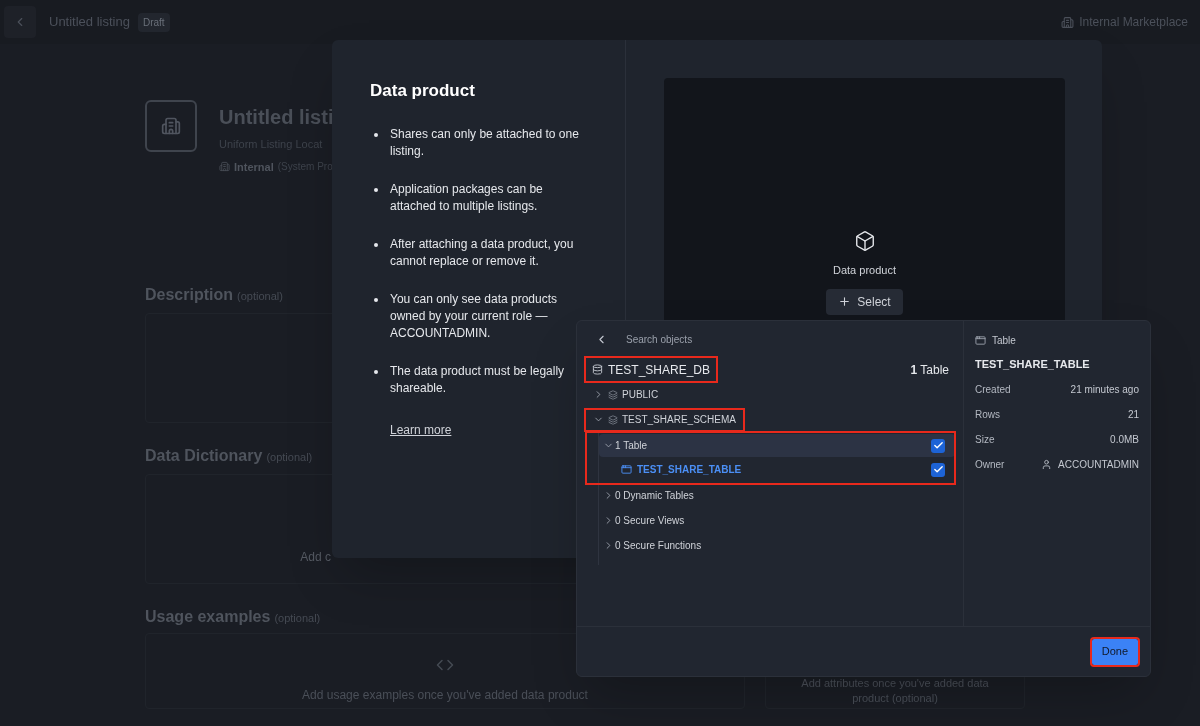  I want to click on schema-name: TEST_SHARE_SCHEMA, so click(679, 420).